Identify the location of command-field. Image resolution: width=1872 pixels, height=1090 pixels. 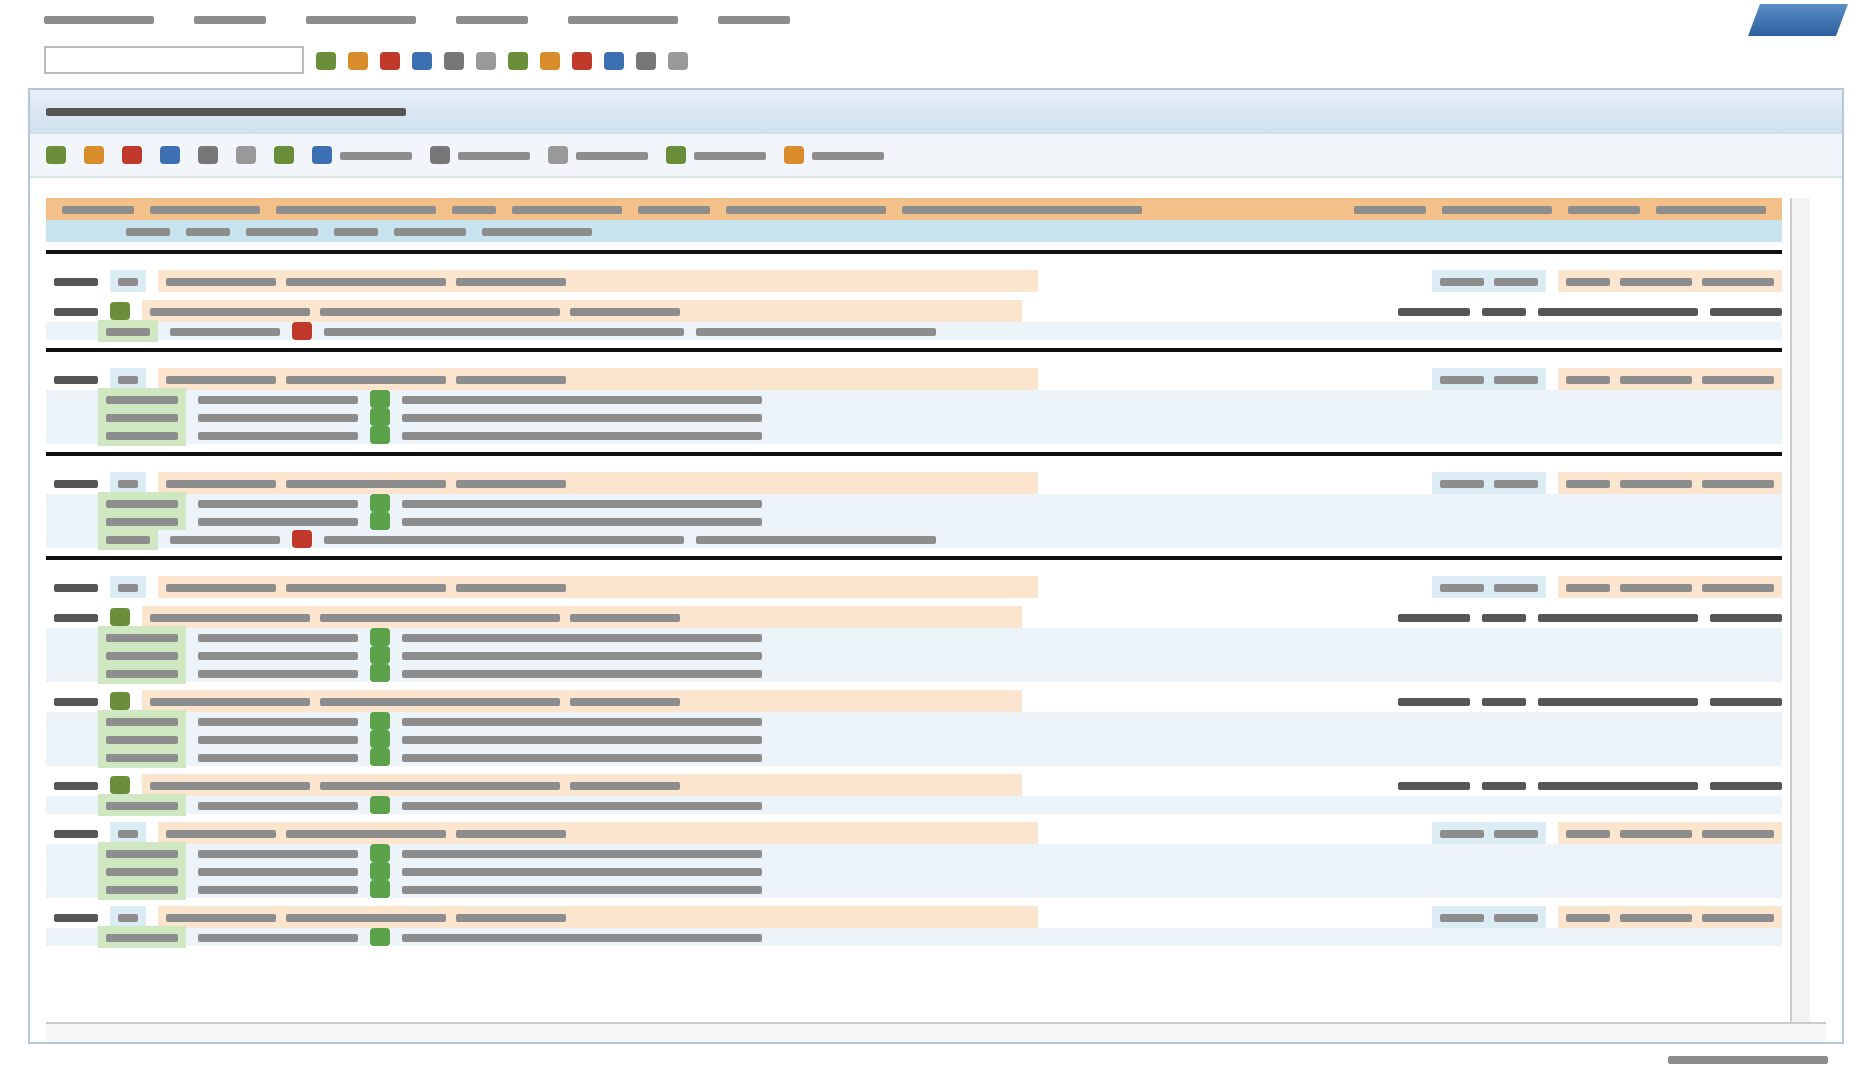
(174, 60).